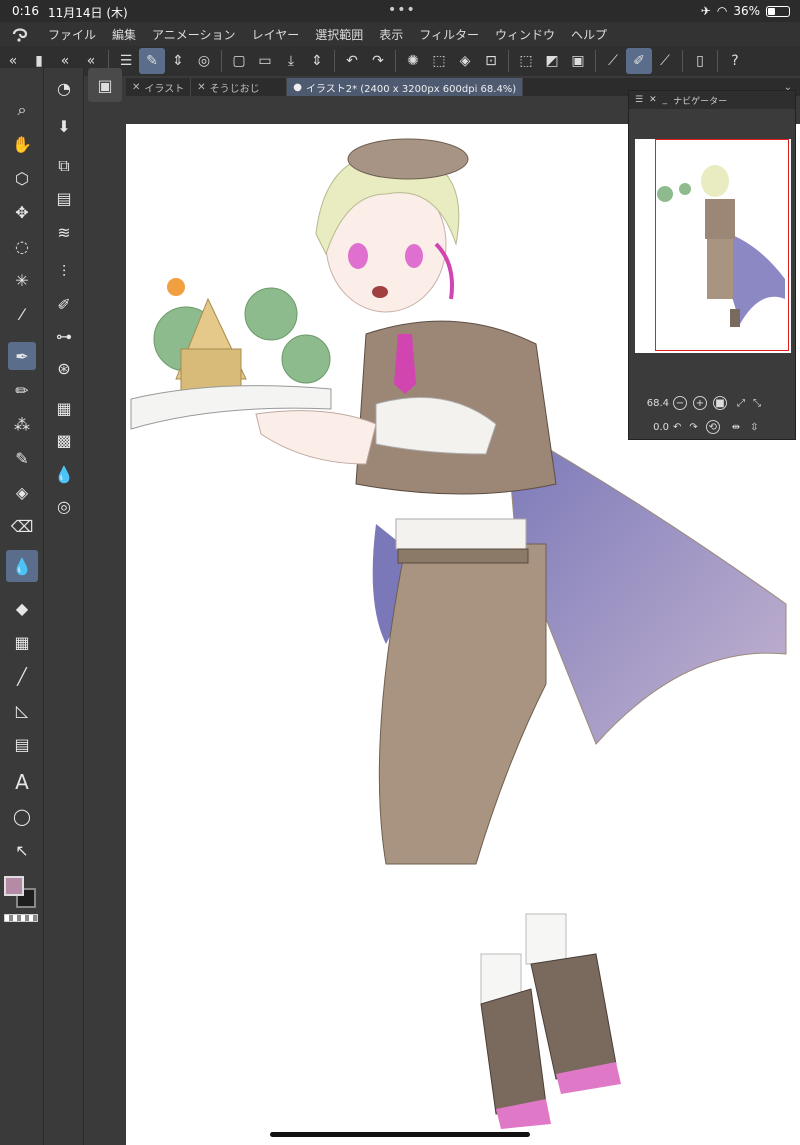  I want to click on rotate-right-icon: ↷, so click(693, 427).